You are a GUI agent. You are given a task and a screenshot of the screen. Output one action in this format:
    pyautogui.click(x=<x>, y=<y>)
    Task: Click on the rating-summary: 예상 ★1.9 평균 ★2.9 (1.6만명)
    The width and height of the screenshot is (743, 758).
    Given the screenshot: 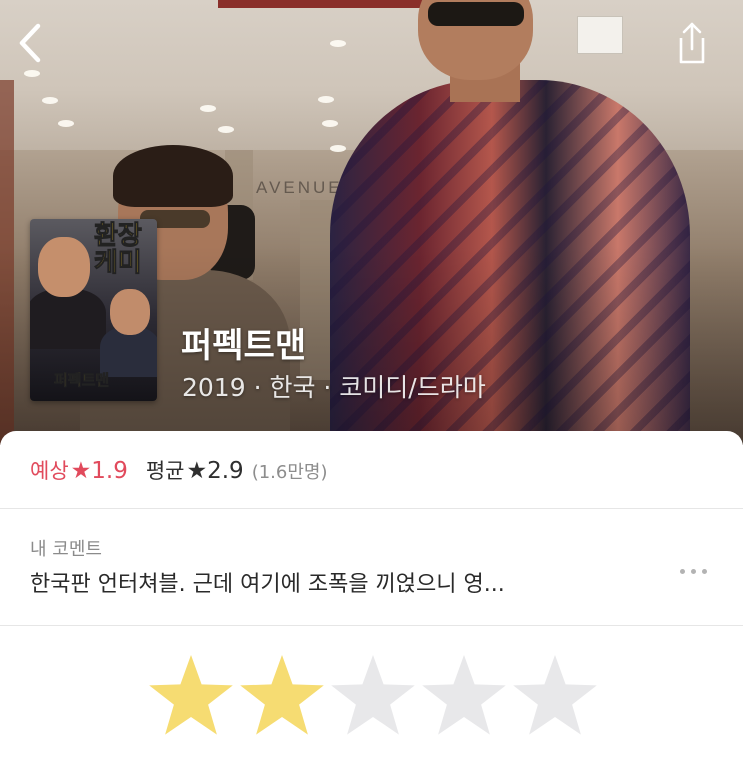 What is the action you would take?
    pyautogui.click(x=178, y=470)
    